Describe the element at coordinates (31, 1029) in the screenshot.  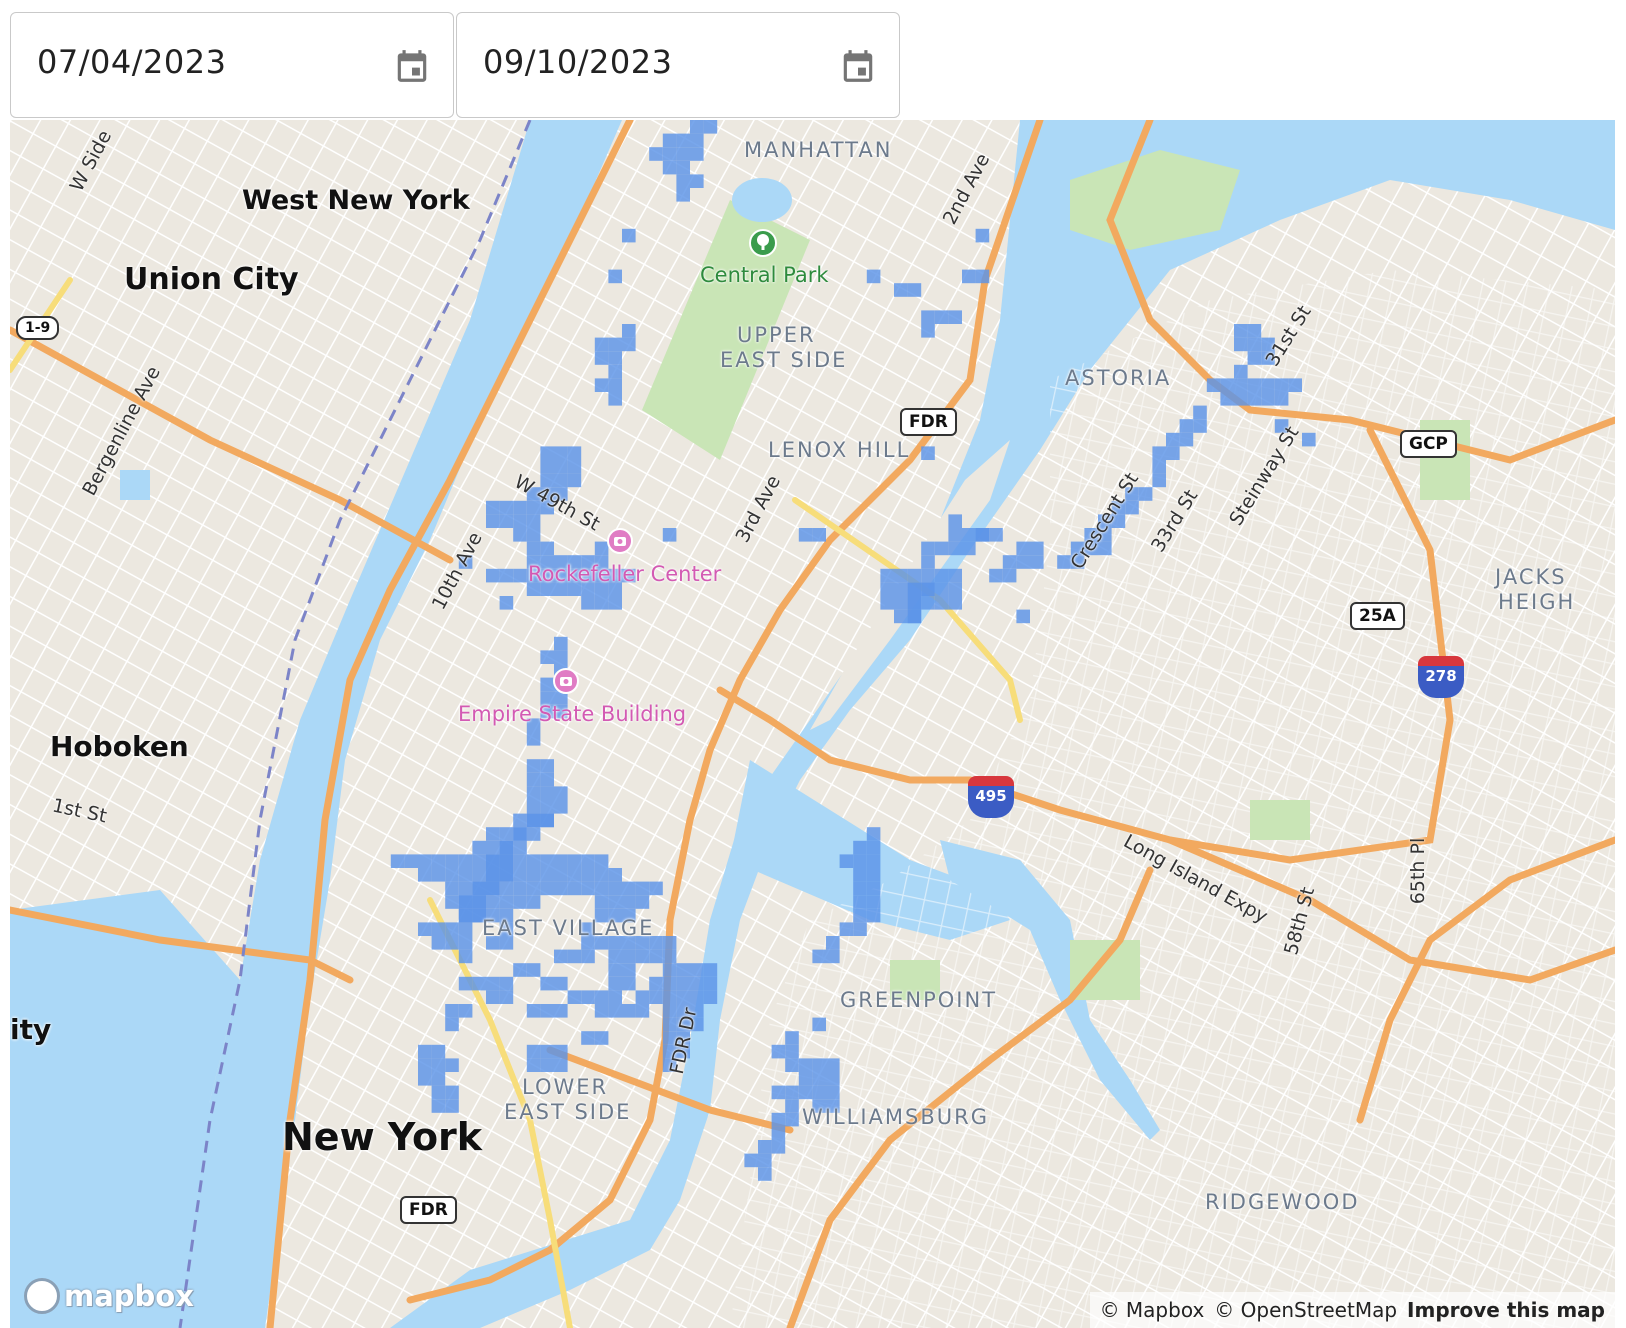
I see `label-jersey-city-partial: ity` at that location.